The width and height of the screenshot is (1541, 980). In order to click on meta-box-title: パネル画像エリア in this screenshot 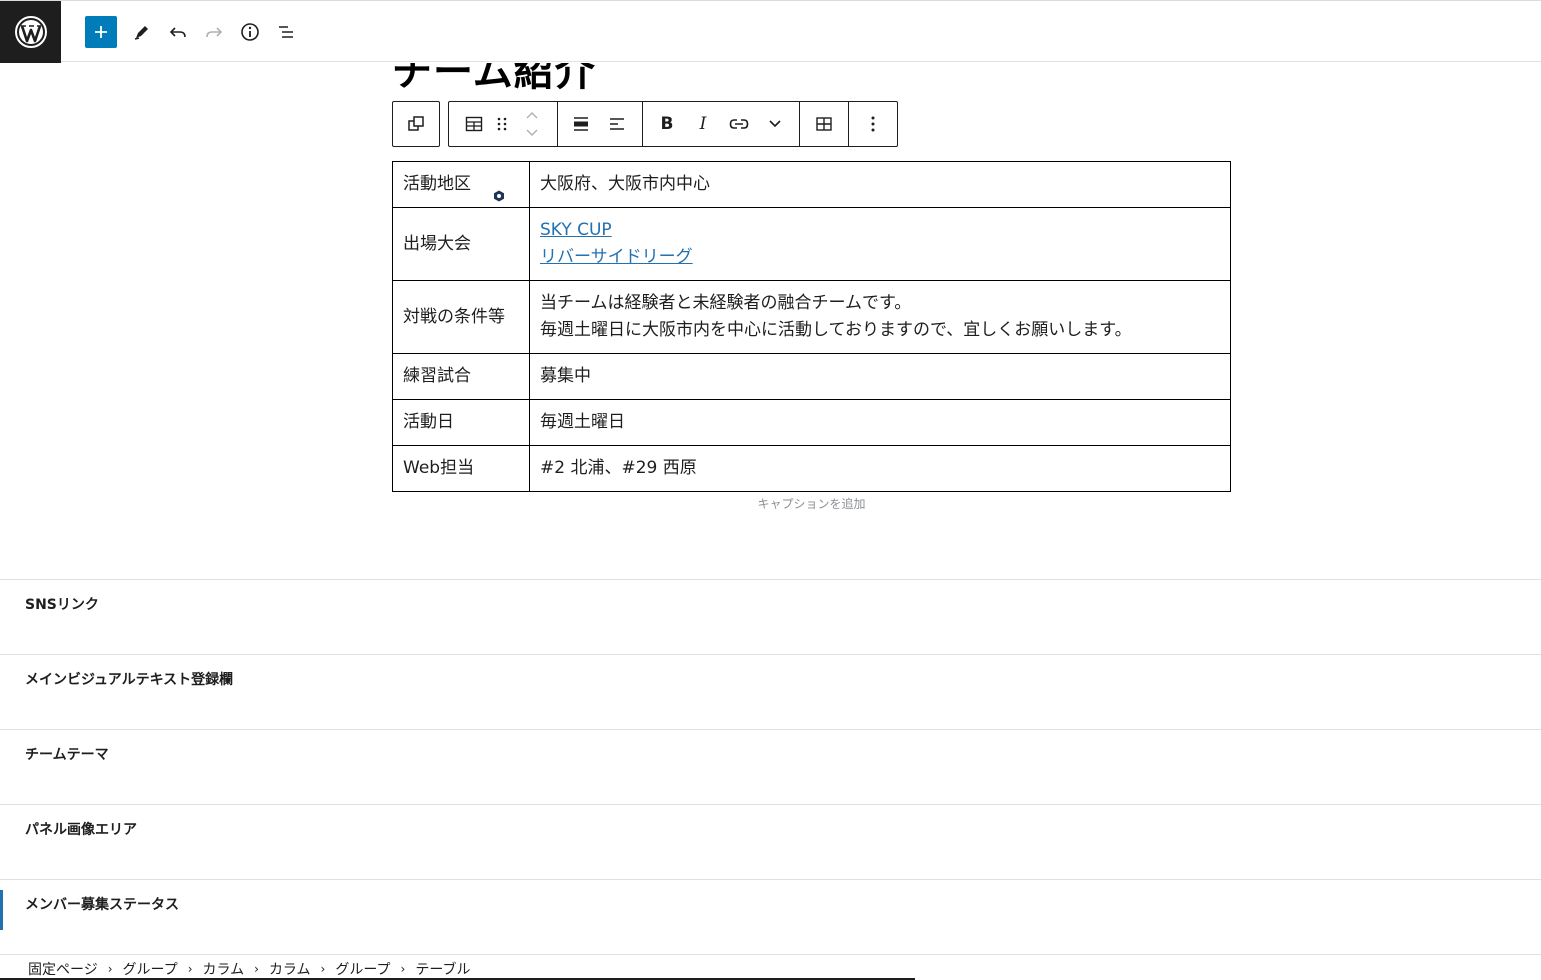, I will do `click(81, 830)`.